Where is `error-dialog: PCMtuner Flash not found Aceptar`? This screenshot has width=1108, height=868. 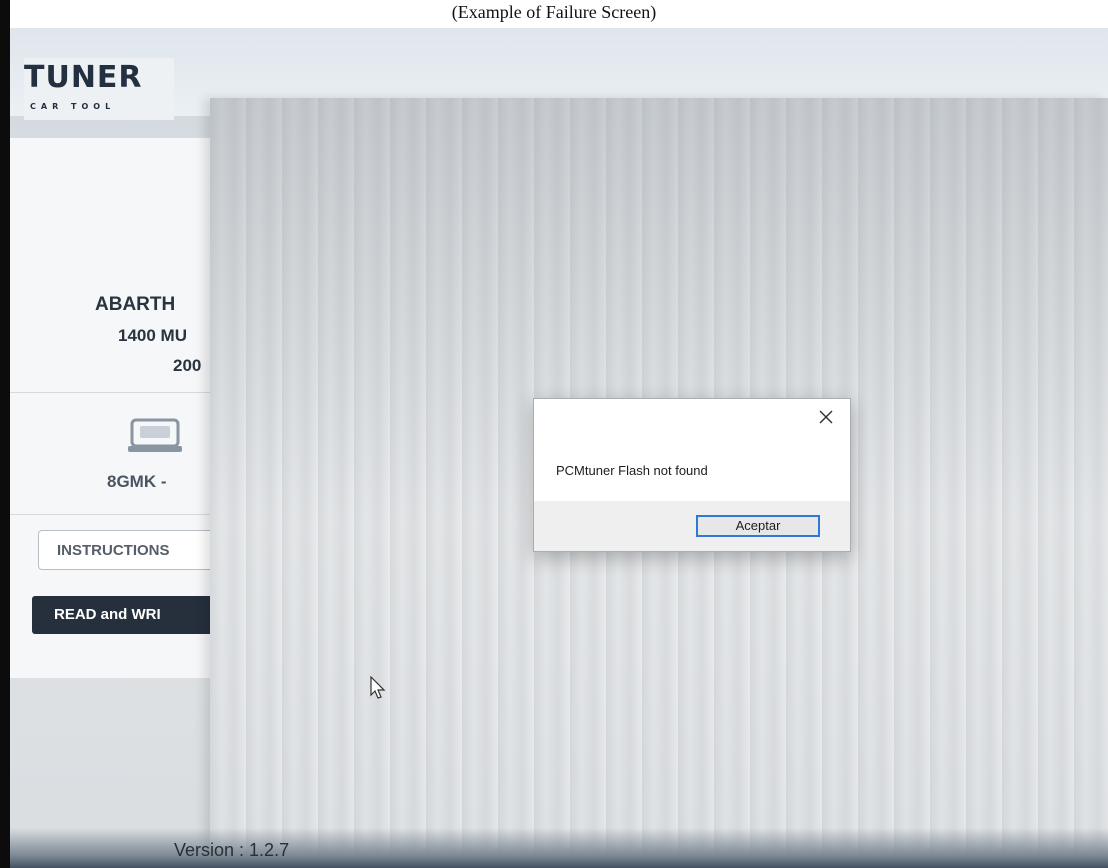
error-dialog: PCMtuner Flash not found Aceptar is located at coordinates (692, 475).